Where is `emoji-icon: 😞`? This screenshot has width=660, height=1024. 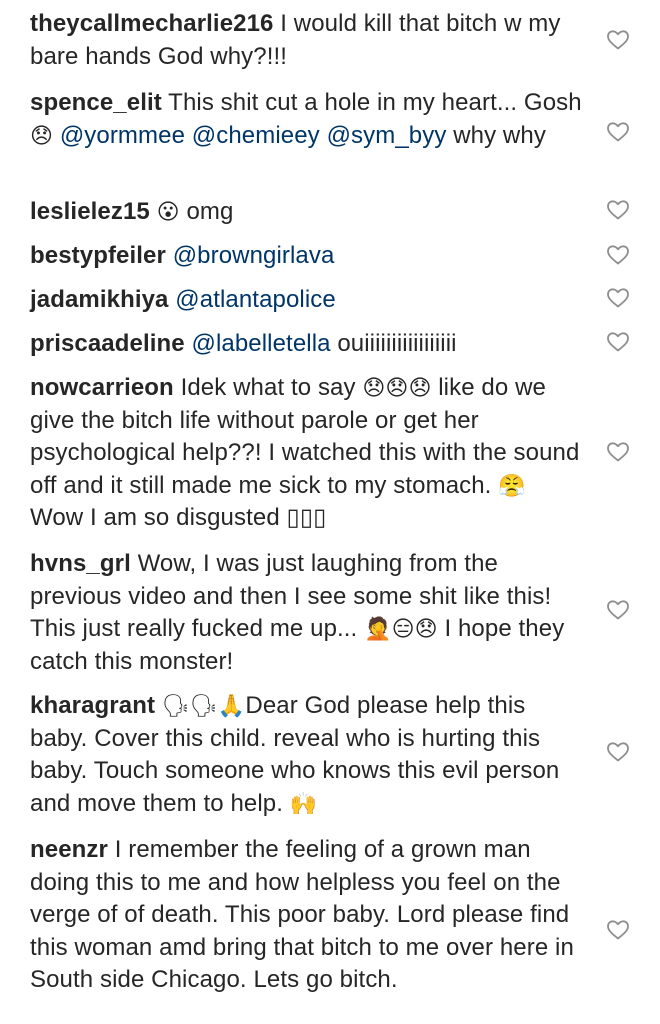 emoji-icon: 😞 is located at coordinates (42, 136).